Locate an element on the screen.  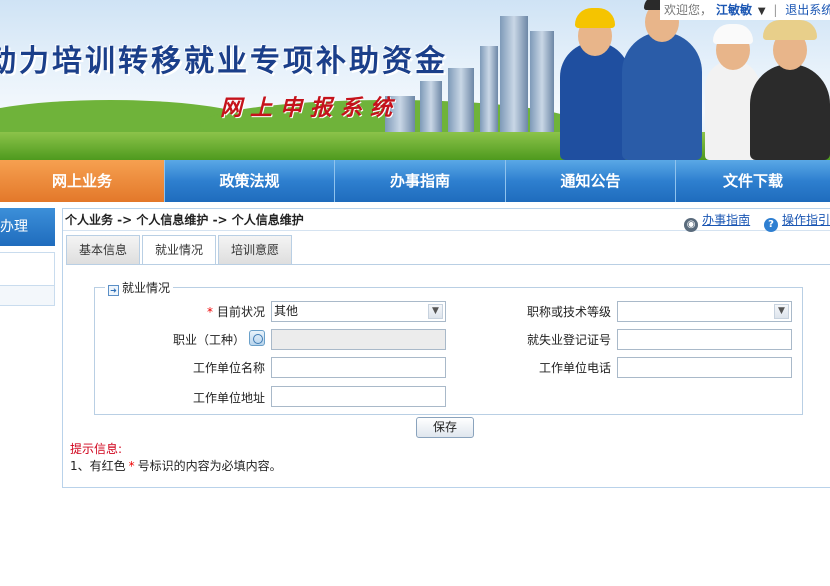
current-status-select: 其他 ▼ is located at coordinates (358, 311).